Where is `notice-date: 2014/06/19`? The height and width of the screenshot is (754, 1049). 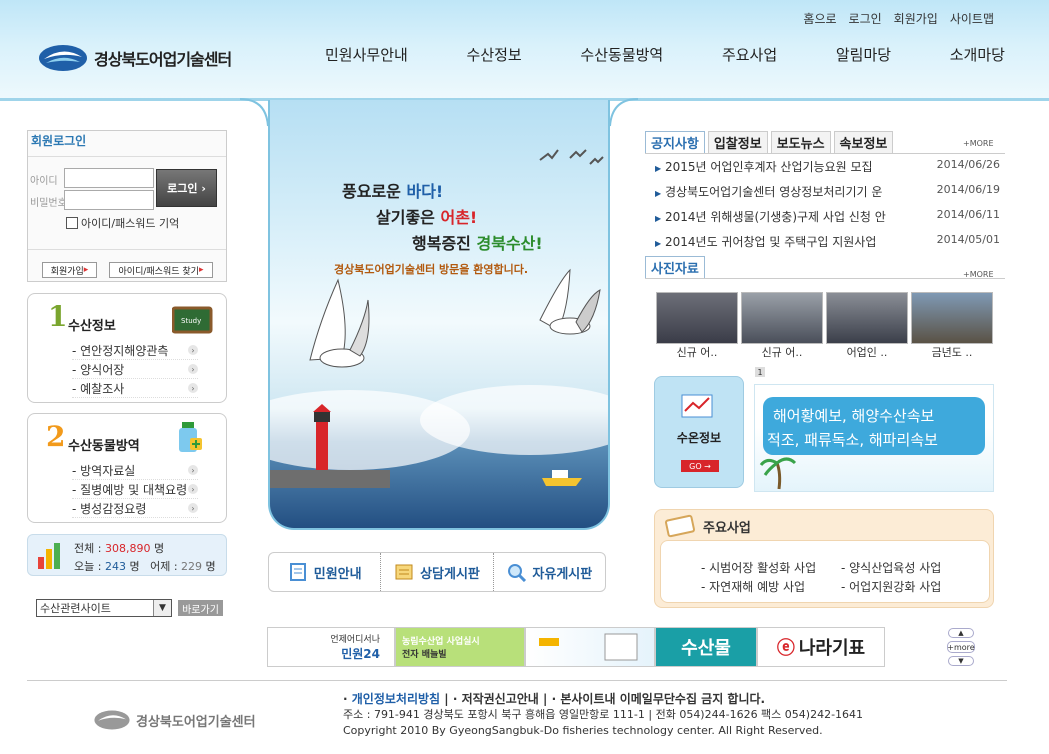 notice-date: 2014/06/19 is located at coordinates (968, 189).